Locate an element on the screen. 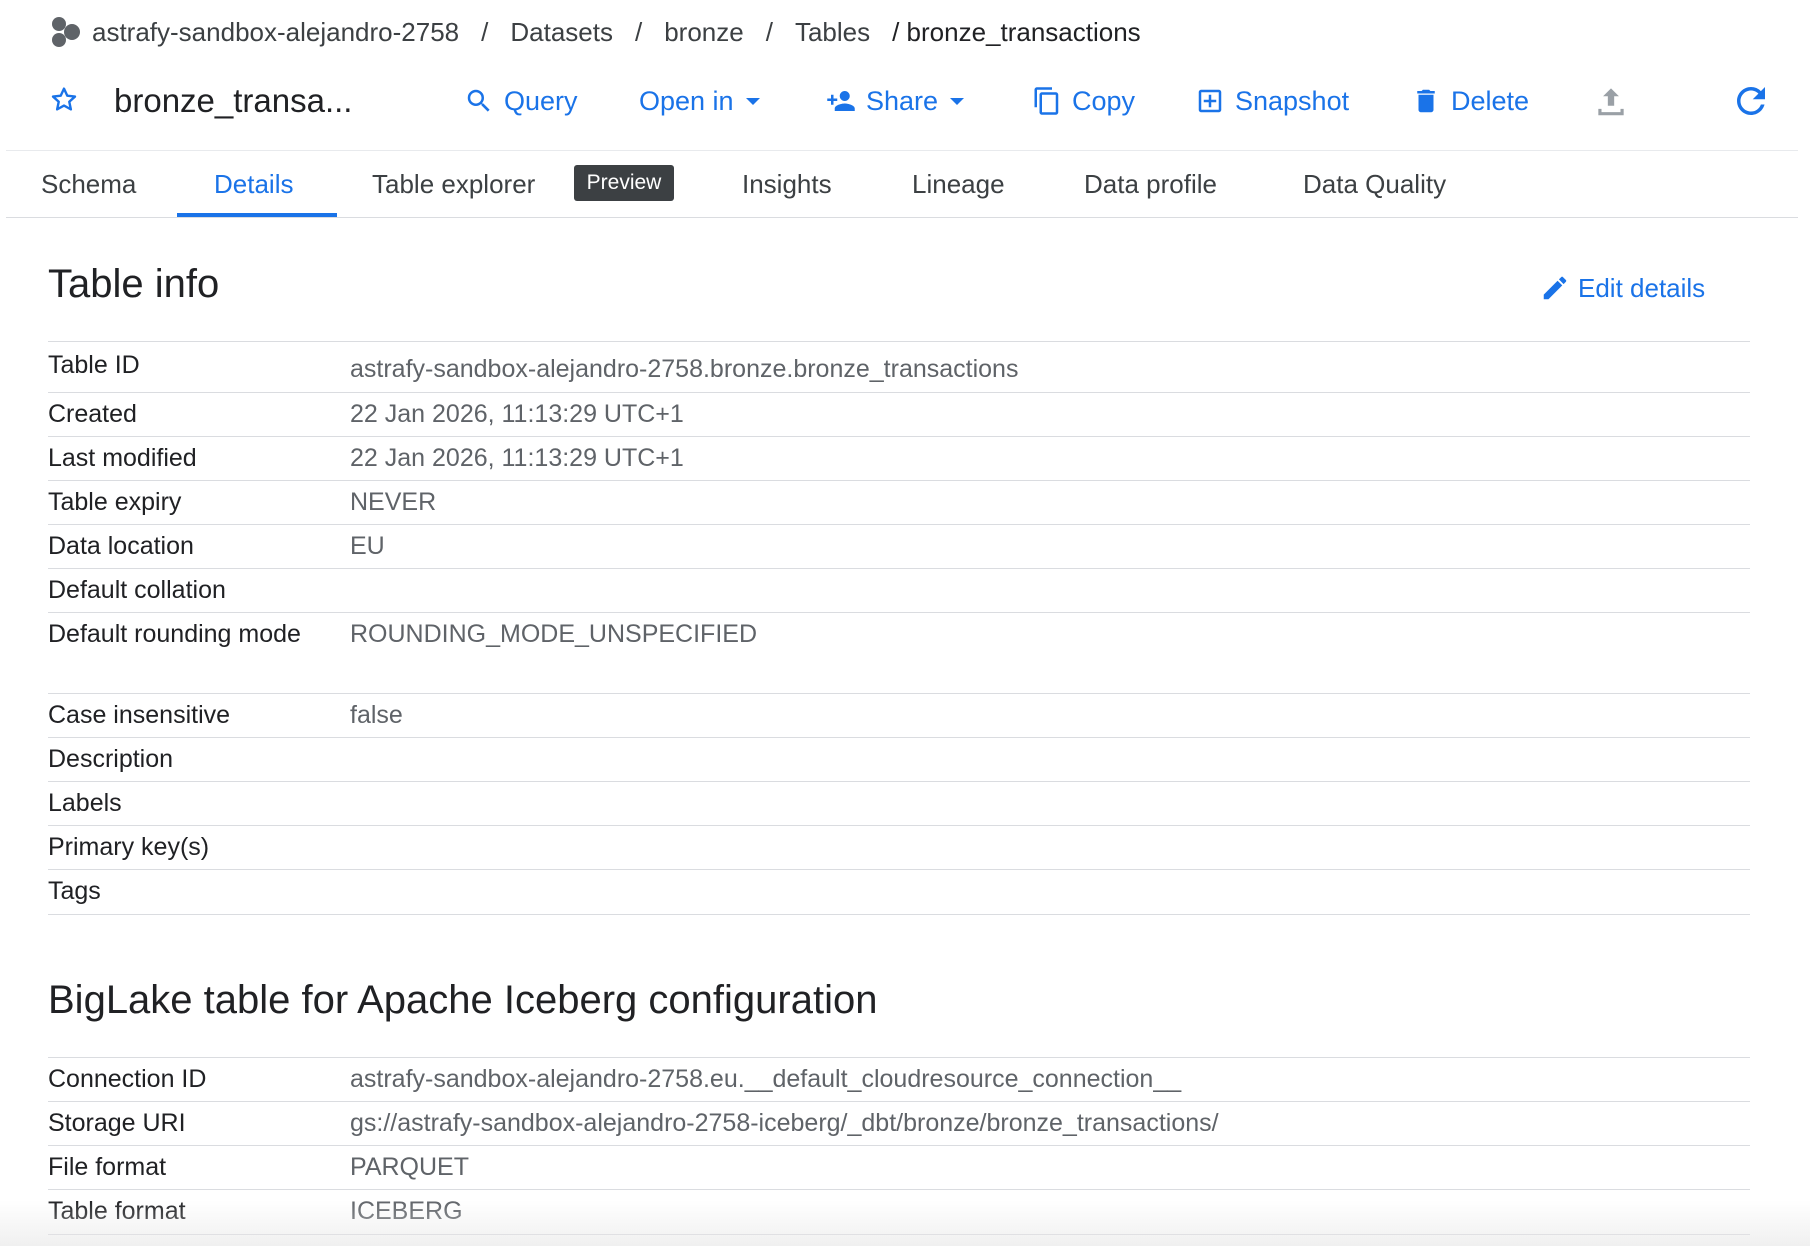 The width and height of the screenshot is (1810, 1246). delete-button: Delete is located at coordinates (1470, 101).